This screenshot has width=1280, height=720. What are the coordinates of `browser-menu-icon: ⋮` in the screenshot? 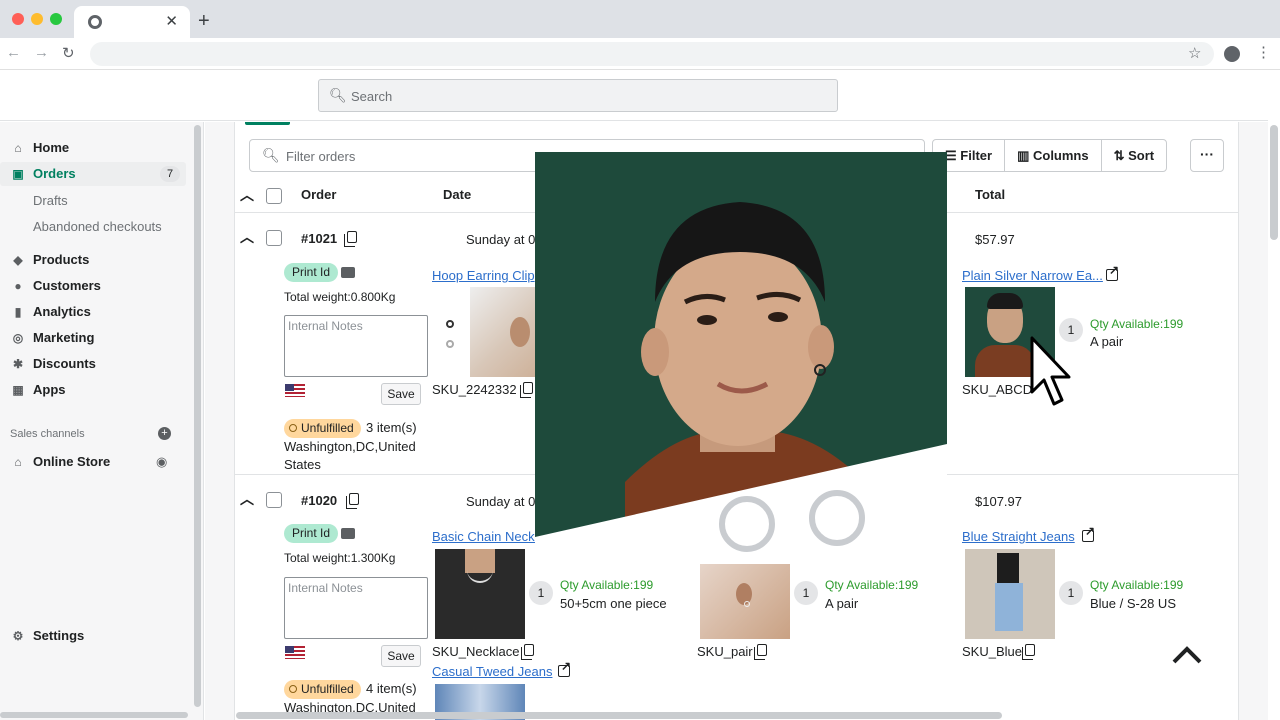 It's located at (1263, 52).